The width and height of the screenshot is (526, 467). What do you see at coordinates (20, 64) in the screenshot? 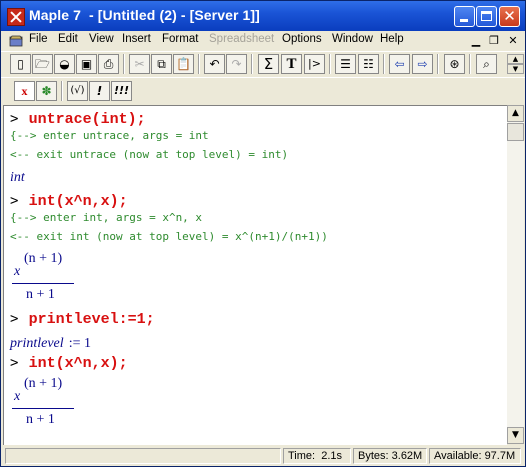
I see `new-file-icon: ▯` at bounding box center [20, 64].